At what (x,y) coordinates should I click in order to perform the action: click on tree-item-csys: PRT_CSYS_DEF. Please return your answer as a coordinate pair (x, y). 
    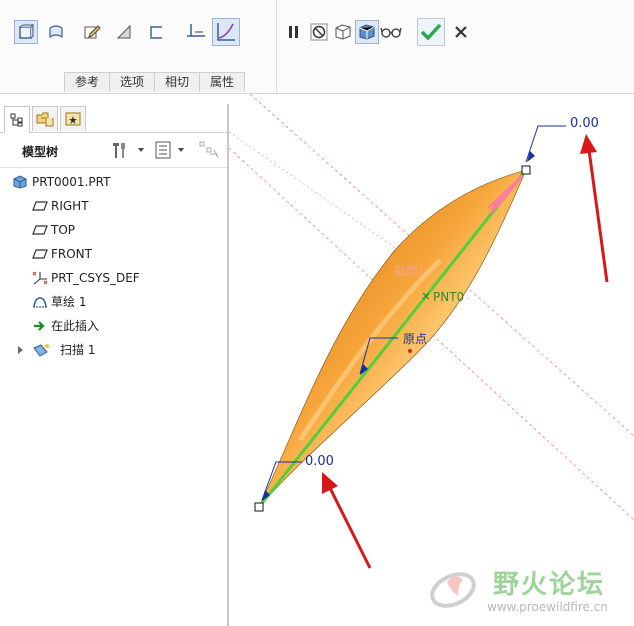
    Looking at the image, I should click on (110, 278).